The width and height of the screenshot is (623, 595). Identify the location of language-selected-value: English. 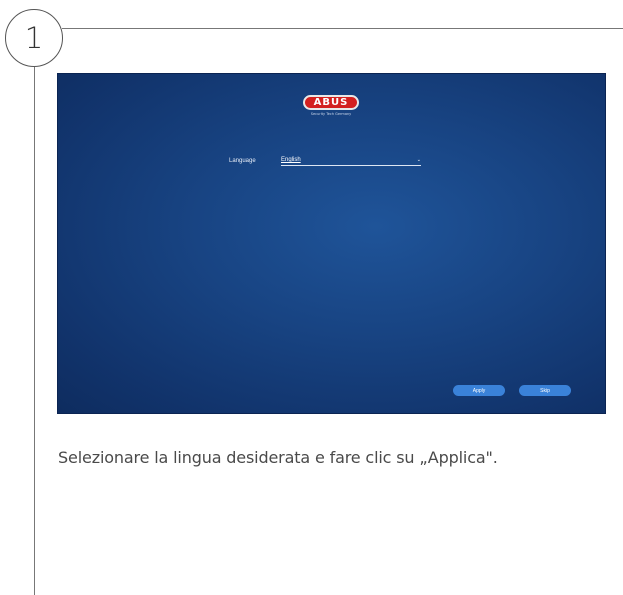
(291, 160).